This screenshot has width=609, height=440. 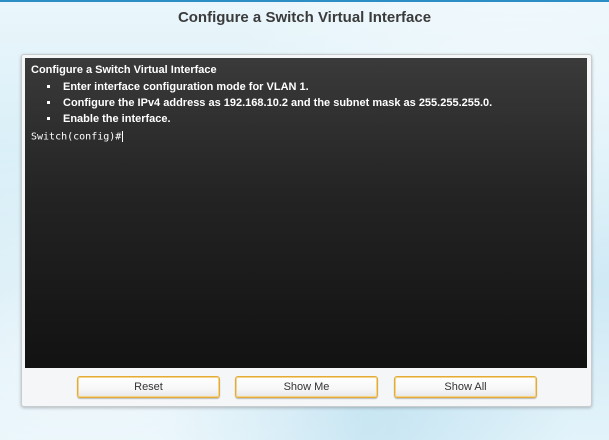 I want to click on cli-prompt: Switch(config)#, so click(x=76, y=137).